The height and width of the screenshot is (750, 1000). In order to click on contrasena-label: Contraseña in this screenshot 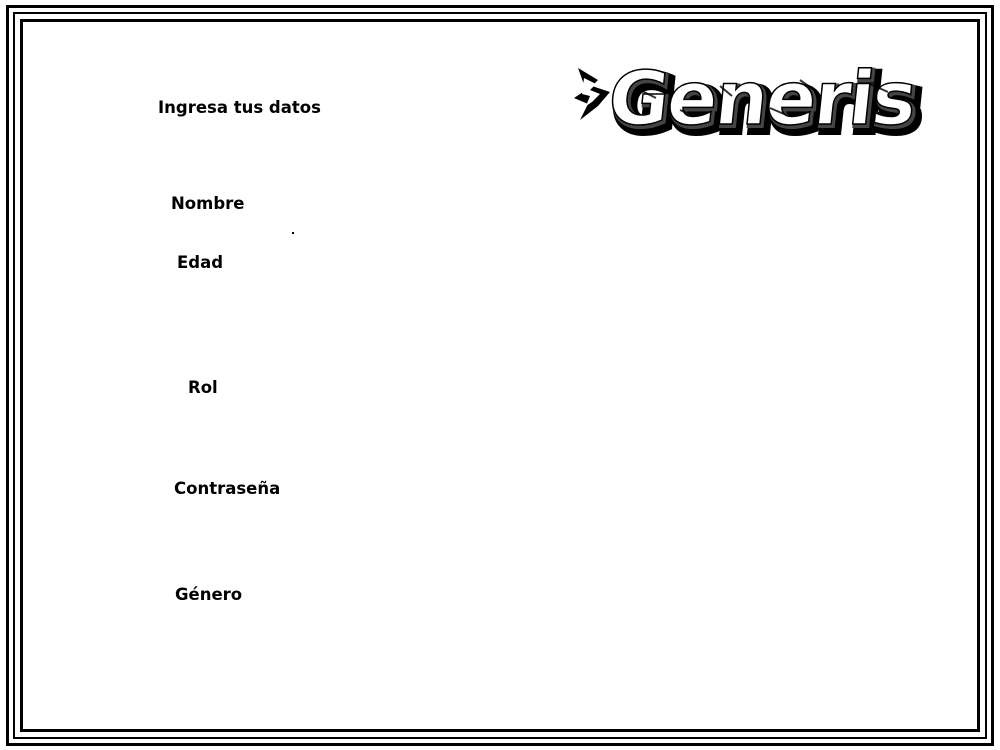, I will do `click(227, 488)`.